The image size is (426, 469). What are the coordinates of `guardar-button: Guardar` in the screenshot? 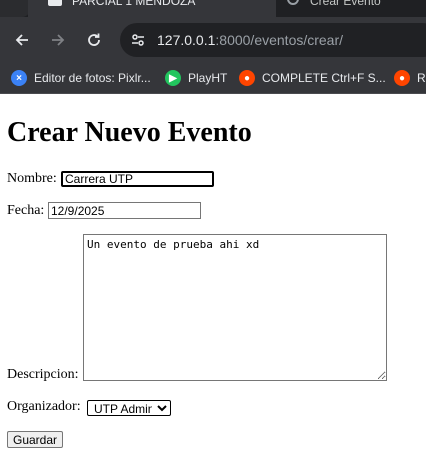 It's located at (35, 439).